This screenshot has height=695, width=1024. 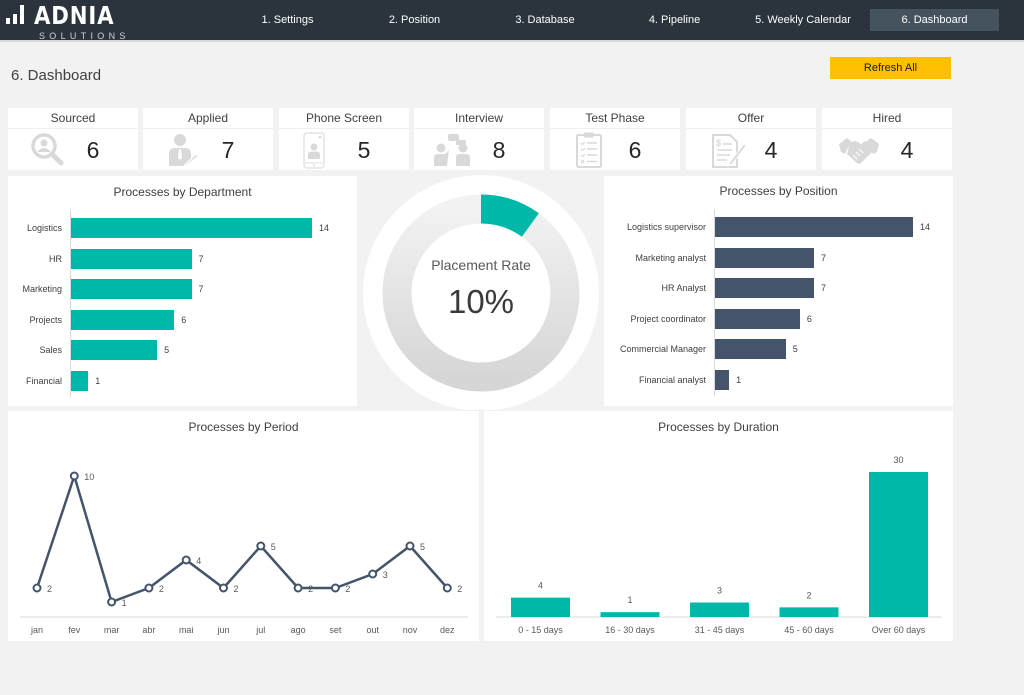 I want to click on tab-weekly-calendar: 5. Weekly Calendar, so click(x=803, y=20).